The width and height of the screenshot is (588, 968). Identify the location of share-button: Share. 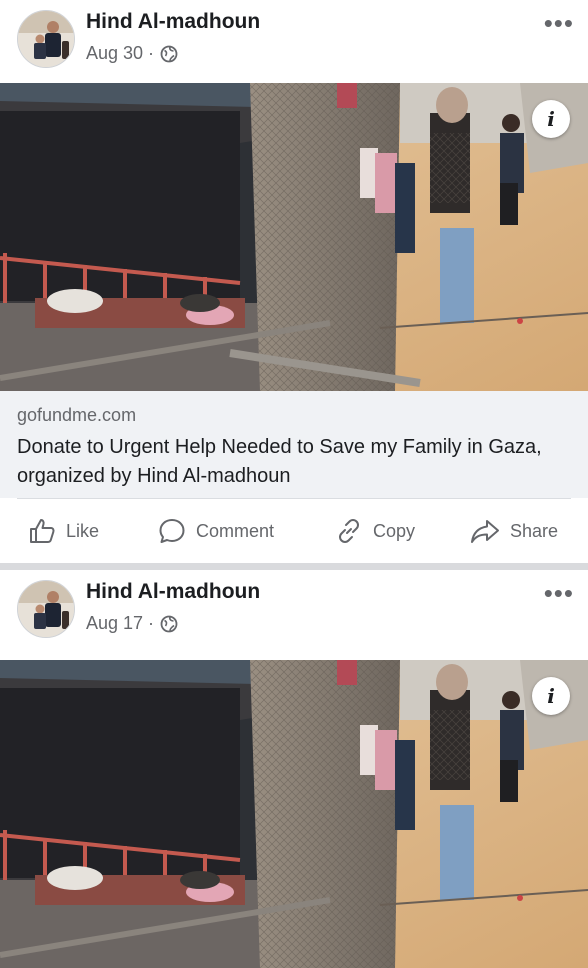
(514, 531).